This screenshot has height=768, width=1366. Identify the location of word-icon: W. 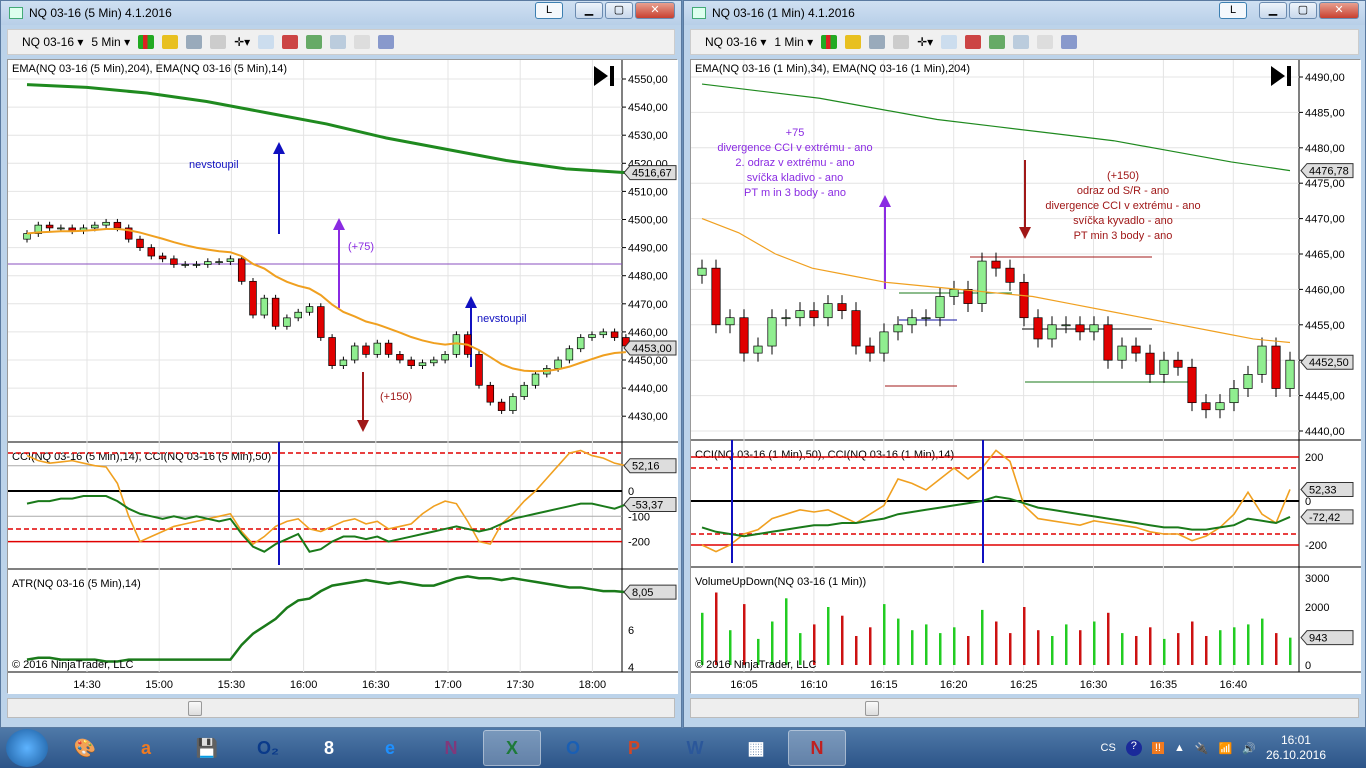
(695, 747).